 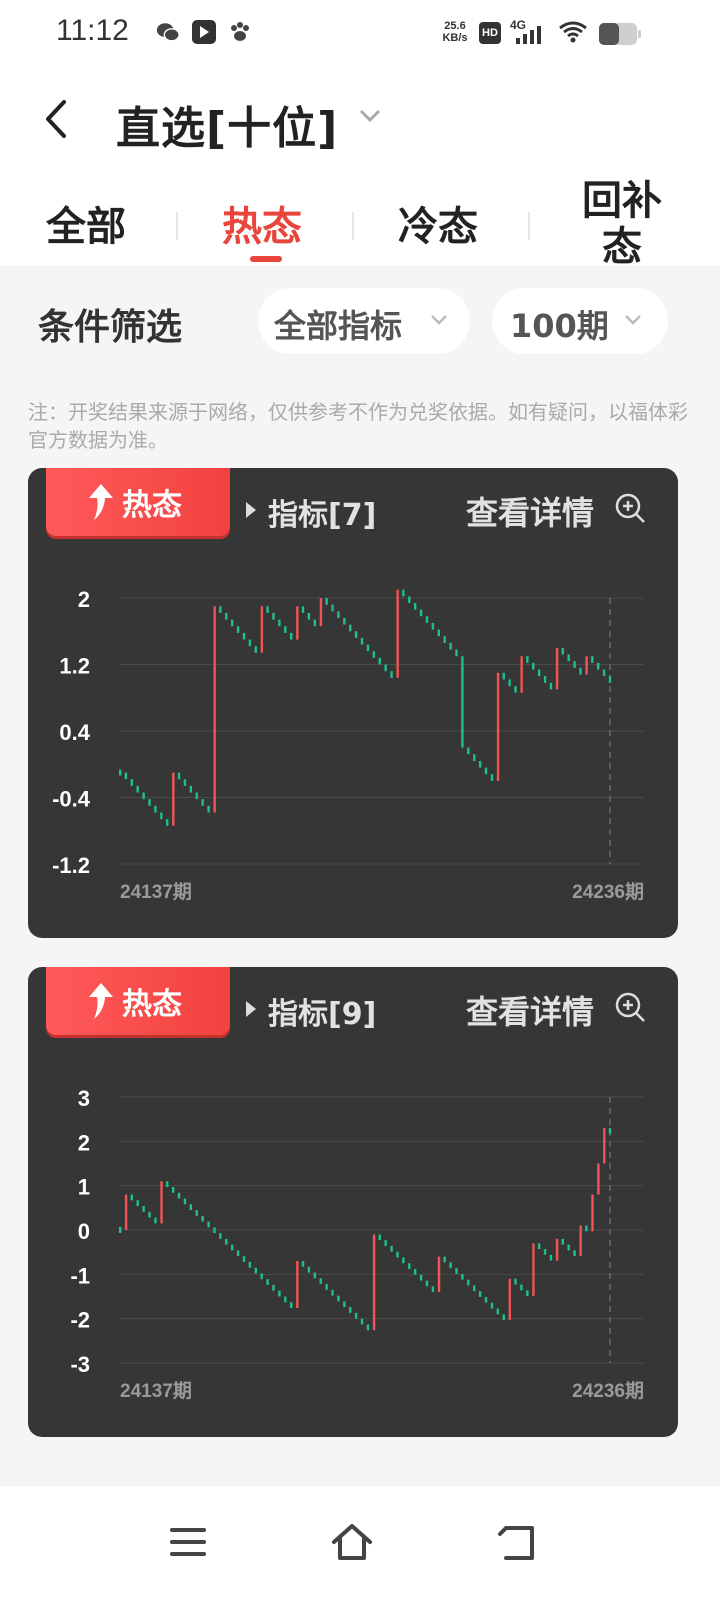 What do you see at coordinates (152, 505) in the screenshot?
I see `badge-label: 热态` at bounding box center [152, 505].